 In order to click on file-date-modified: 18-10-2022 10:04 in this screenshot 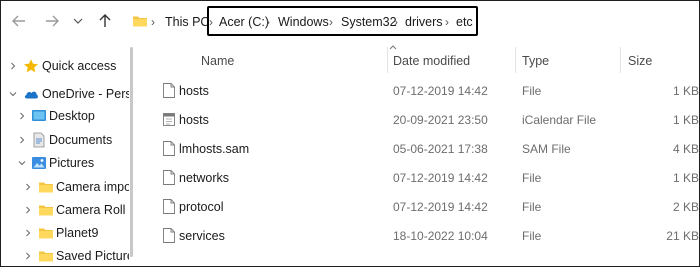, I will do `click(440, 236)`.